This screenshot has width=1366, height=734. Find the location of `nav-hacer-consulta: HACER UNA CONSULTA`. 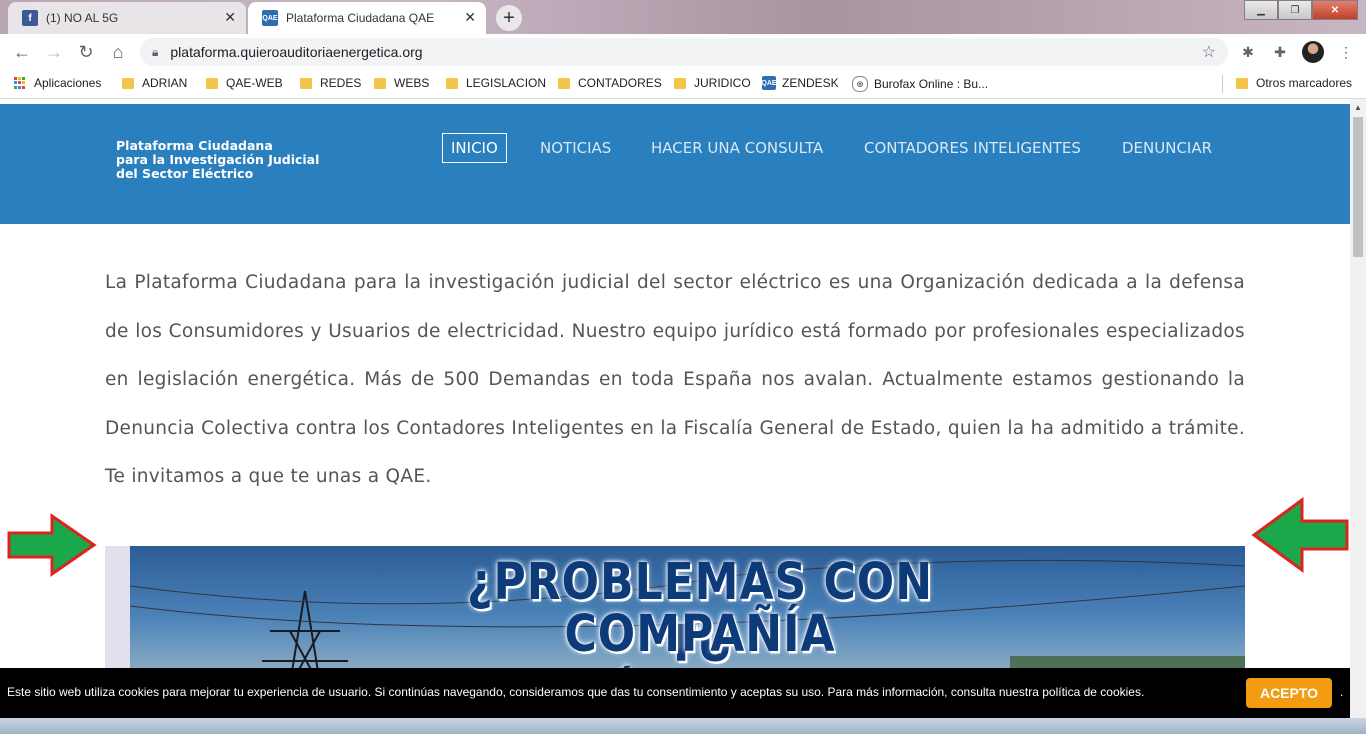

nav-hacer-consulta: HACER UNA CONSULTA is located at coordinates (737, 148).